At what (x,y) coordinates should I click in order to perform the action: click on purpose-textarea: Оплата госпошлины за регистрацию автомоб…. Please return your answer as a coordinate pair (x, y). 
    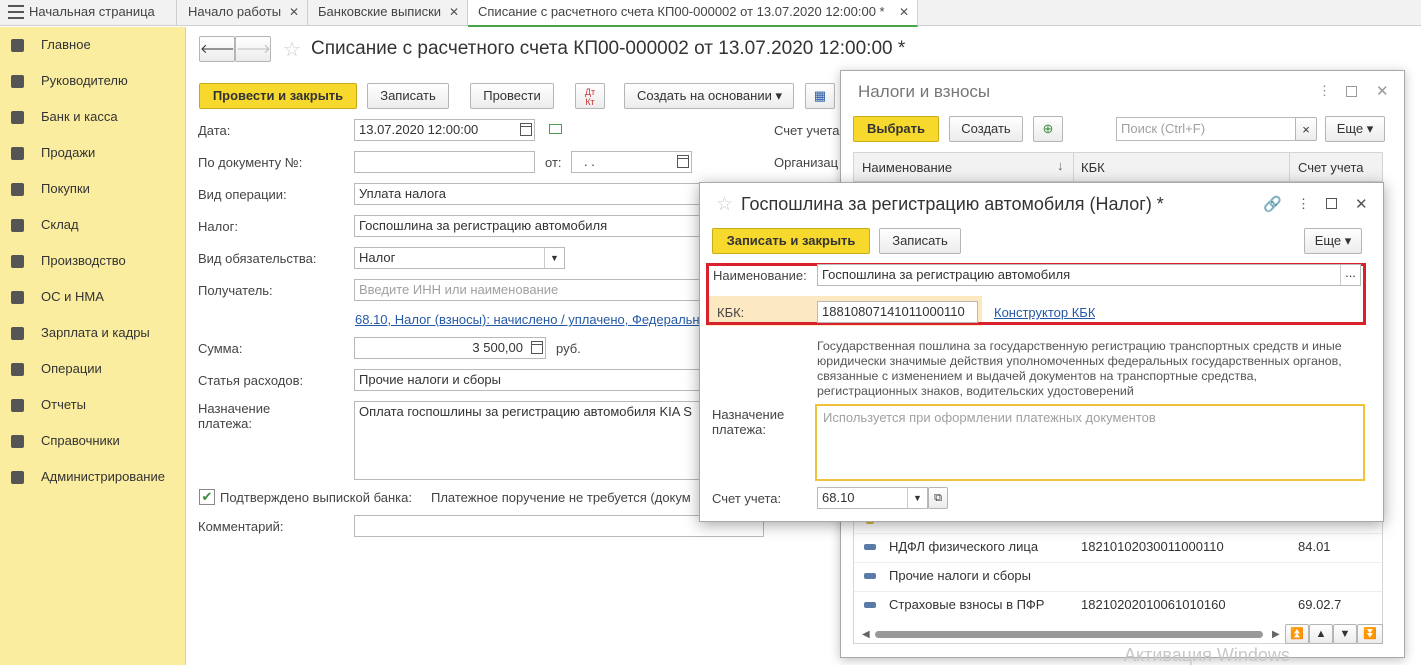
    Looking at the image, I should click on (527, 440).